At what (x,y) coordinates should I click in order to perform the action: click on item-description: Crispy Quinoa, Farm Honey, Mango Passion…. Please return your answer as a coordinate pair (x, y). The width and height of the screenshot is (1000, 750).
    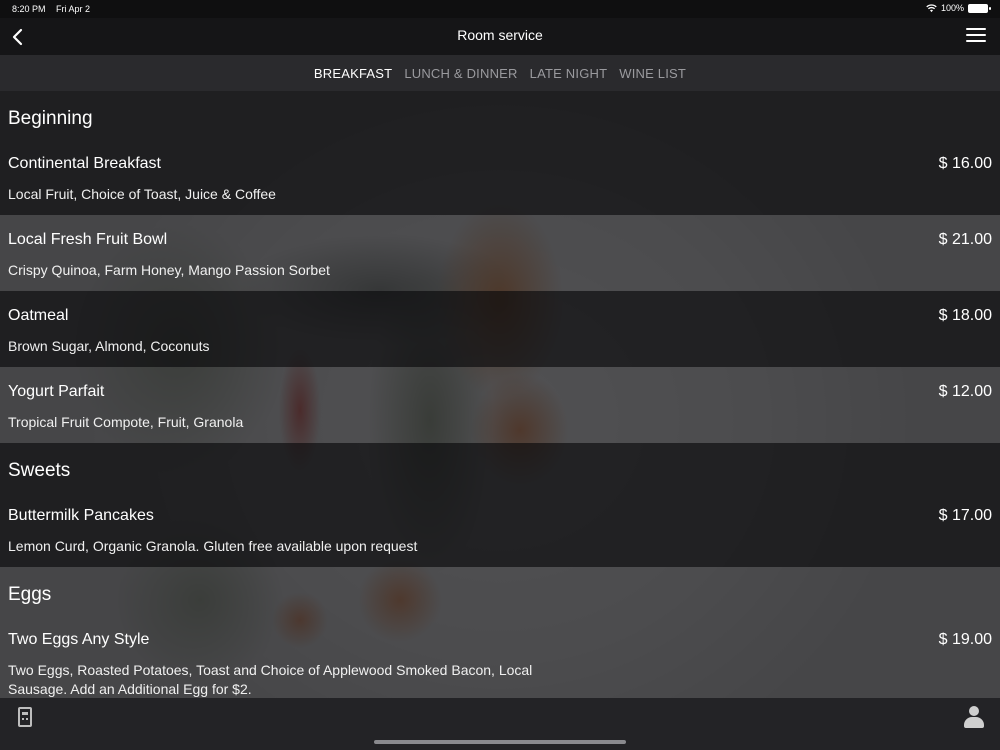
    Looking at the image, I should click on (169, 270).